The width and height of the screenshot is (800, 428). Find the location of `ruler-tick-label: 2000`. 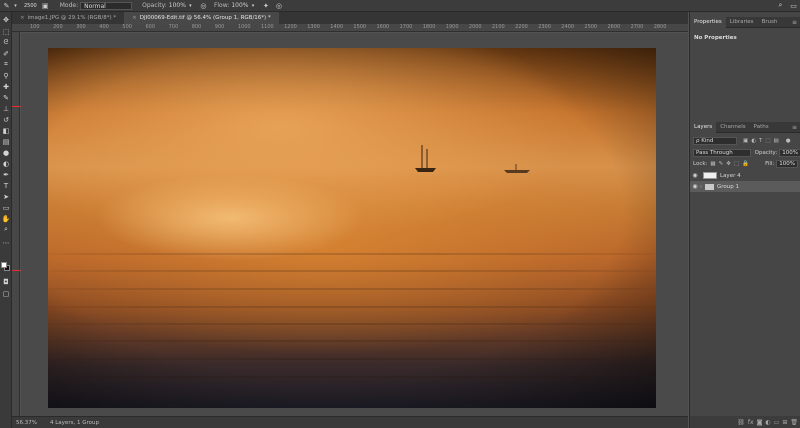

ruler-tick-label: 2000 is located at coordinates (475, 27).